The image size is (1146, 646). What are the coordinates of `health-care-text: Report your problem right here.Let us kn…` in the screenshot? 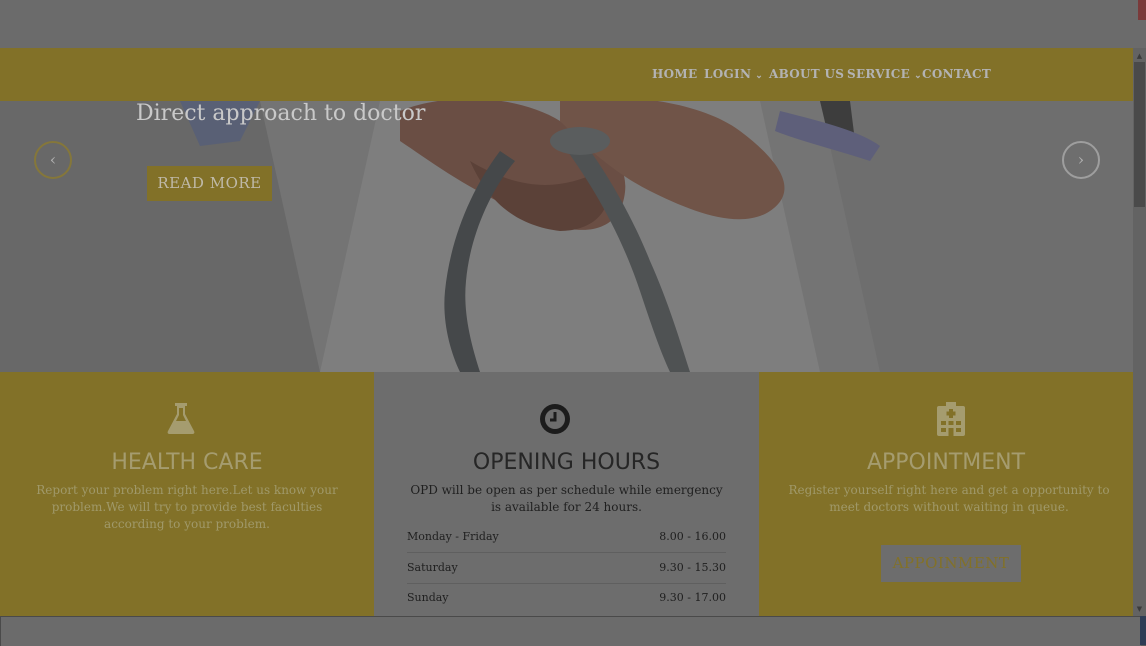 It's located at (187, 507).